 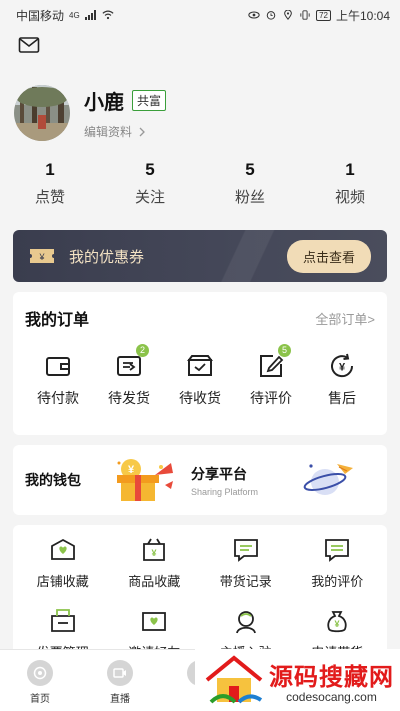 I want to click on member-badge: 共富, so click(x=149, y=100).